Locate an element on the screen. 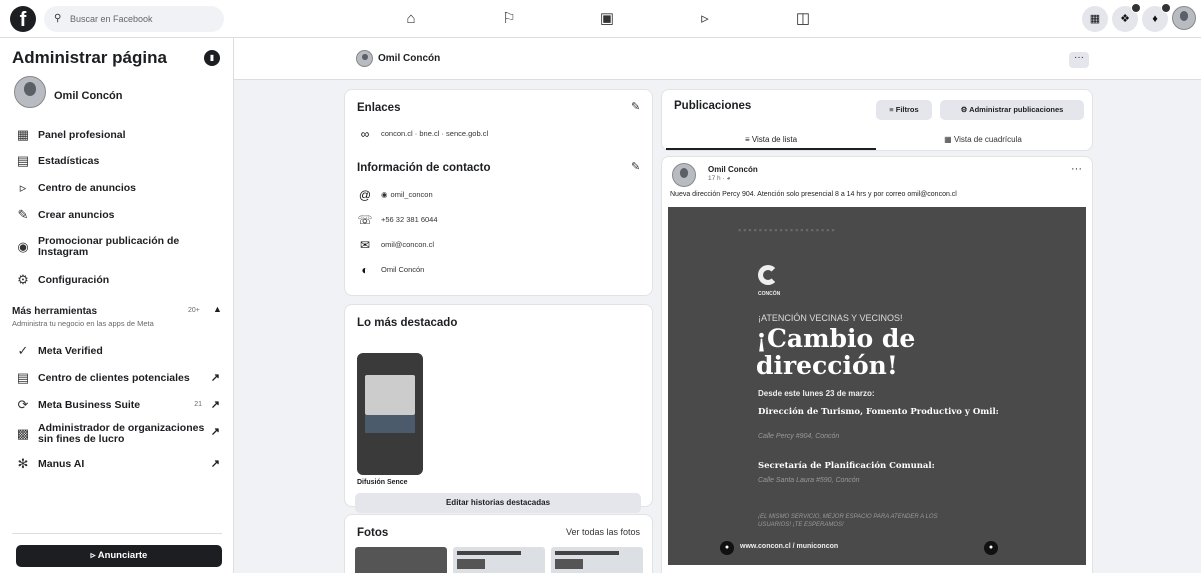  at-icon: @ is located at coordinates (365, 195).